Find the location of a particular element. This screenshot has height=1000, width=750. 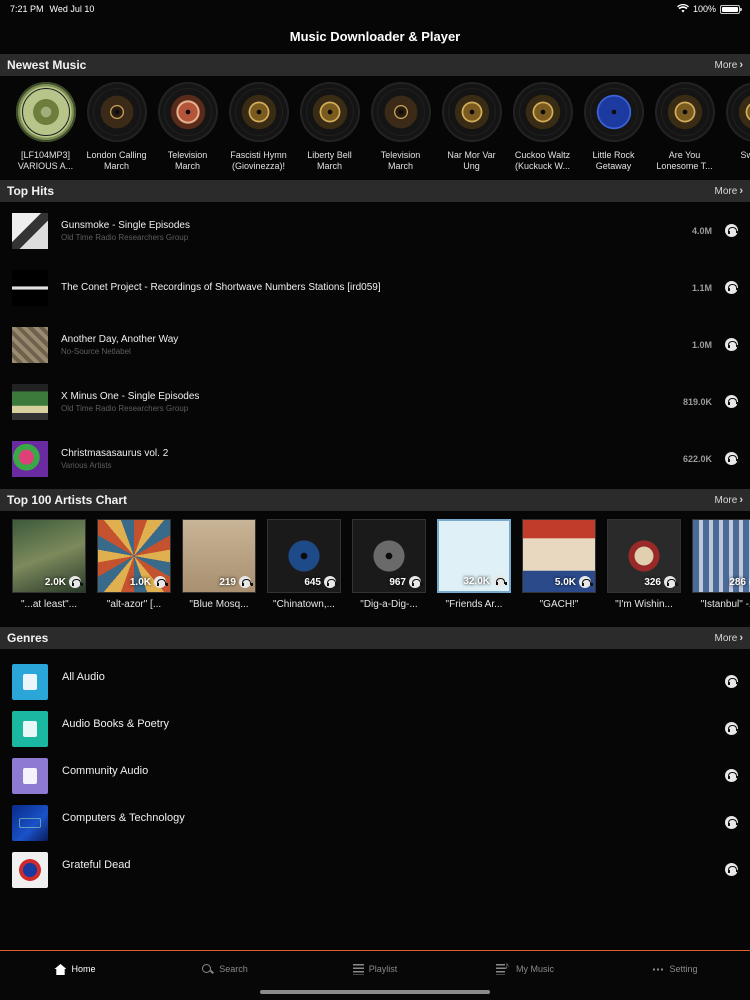

artist-badge: 326 is located at coordinates (661, 582).